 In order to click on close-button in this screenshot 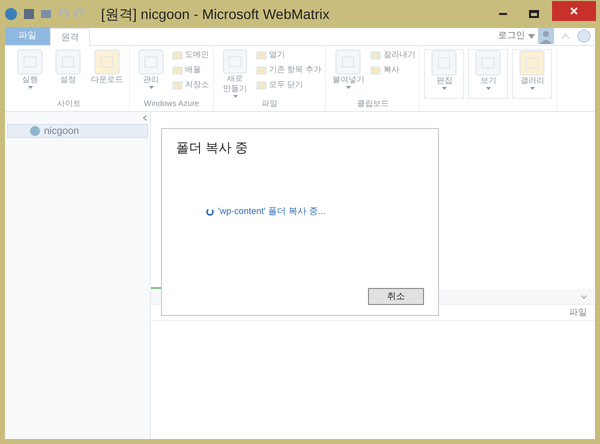, I will do `click(574, 11)`.